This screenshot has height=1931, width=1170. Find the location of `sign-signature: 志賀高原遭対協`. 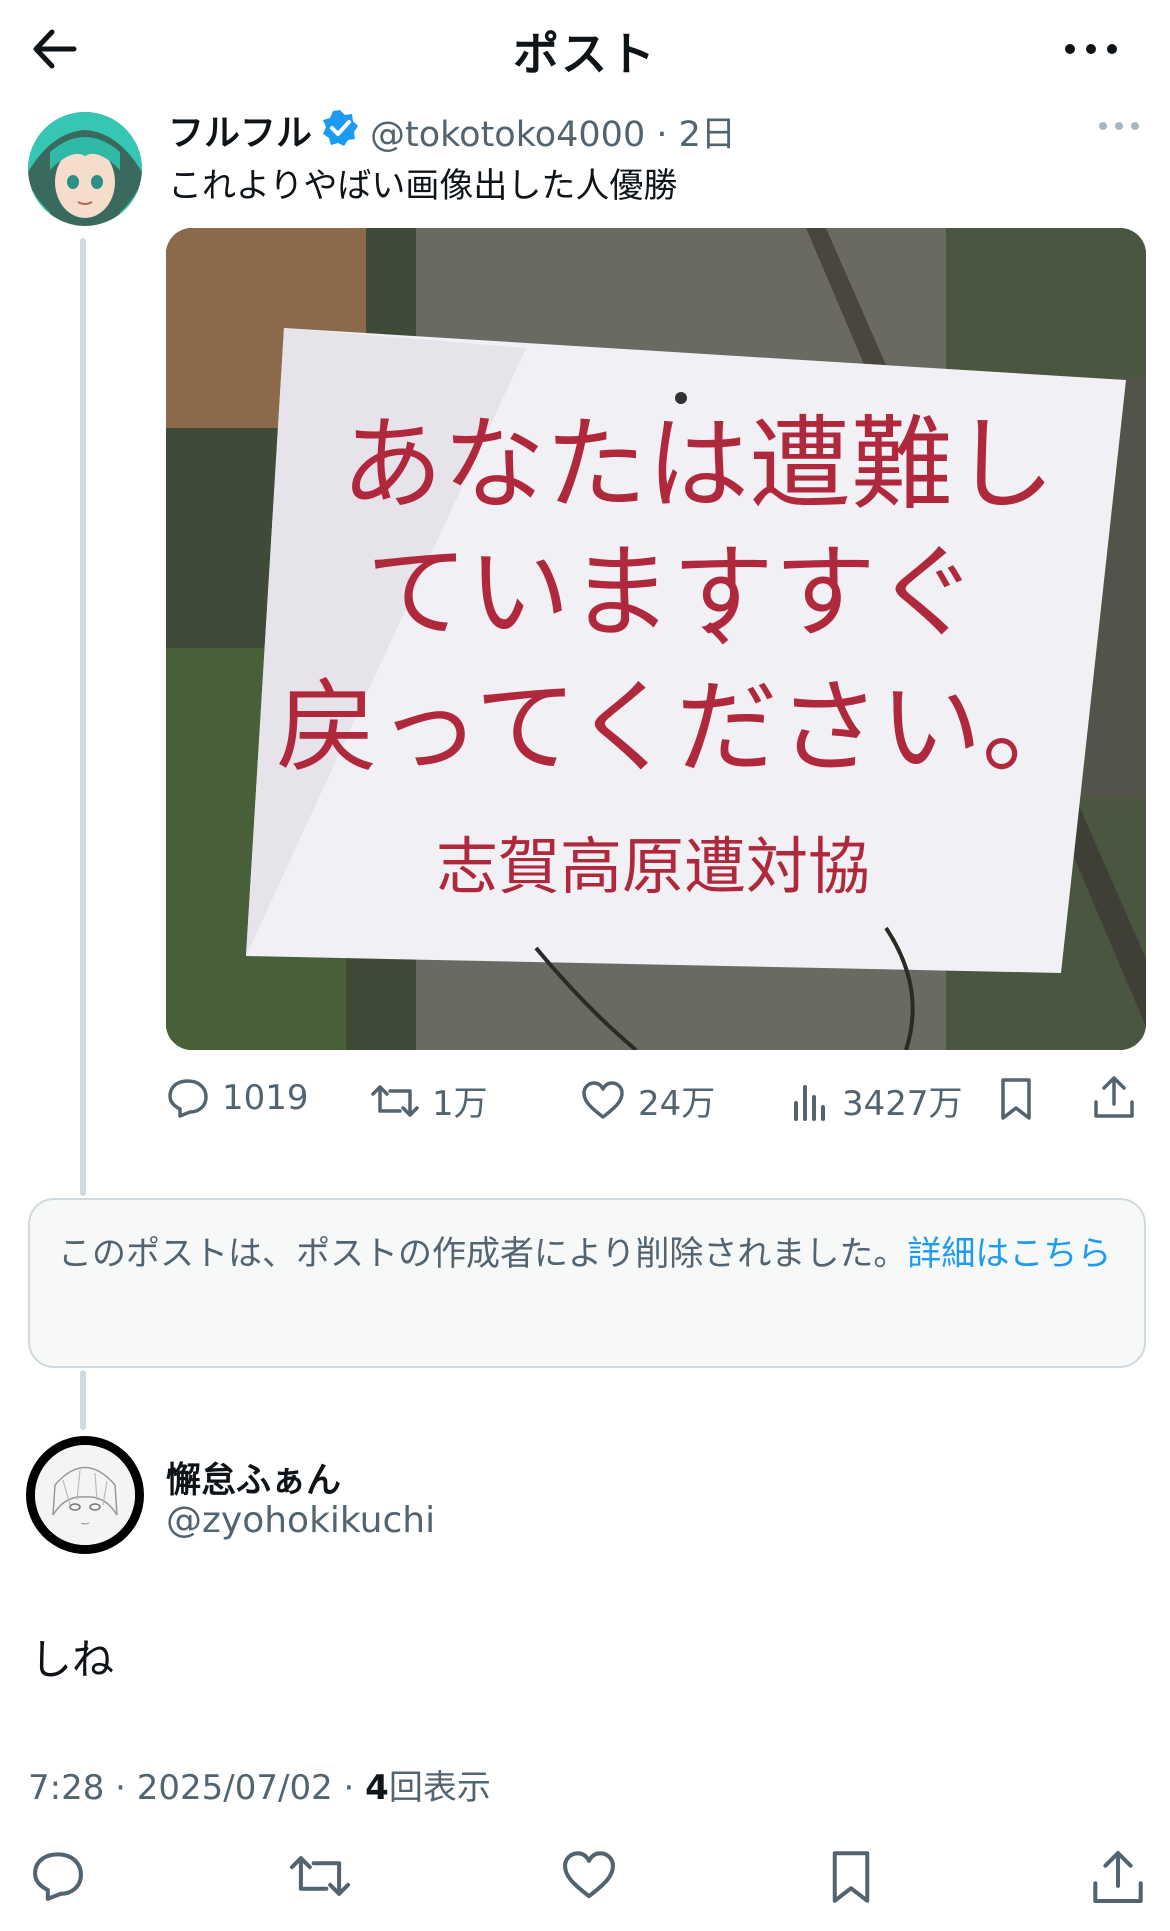

sign-signature: 志賀高原遭対協 is located at coordinates (653, 866).